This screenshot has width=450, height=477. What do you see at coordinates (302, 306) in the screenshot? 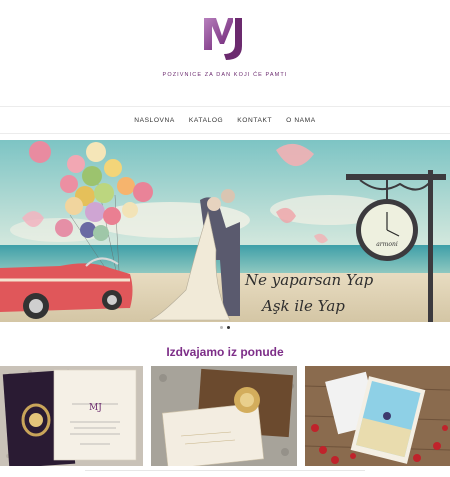
I see `hero-line-2: Aşk ile Yap` at bounding box center [302, 306].